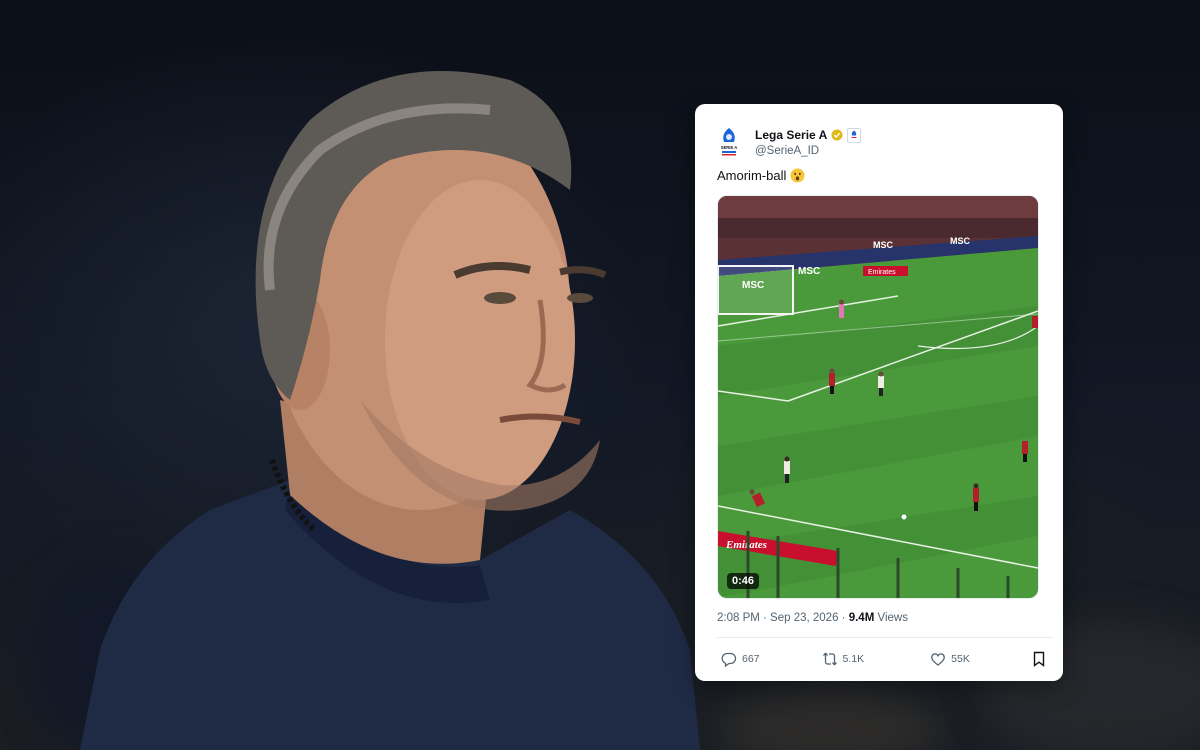 Image resolution: width=1200 pixels, height=750 pixels. I want to click on tweet-text: Amorim-ball, so click(761, 175).